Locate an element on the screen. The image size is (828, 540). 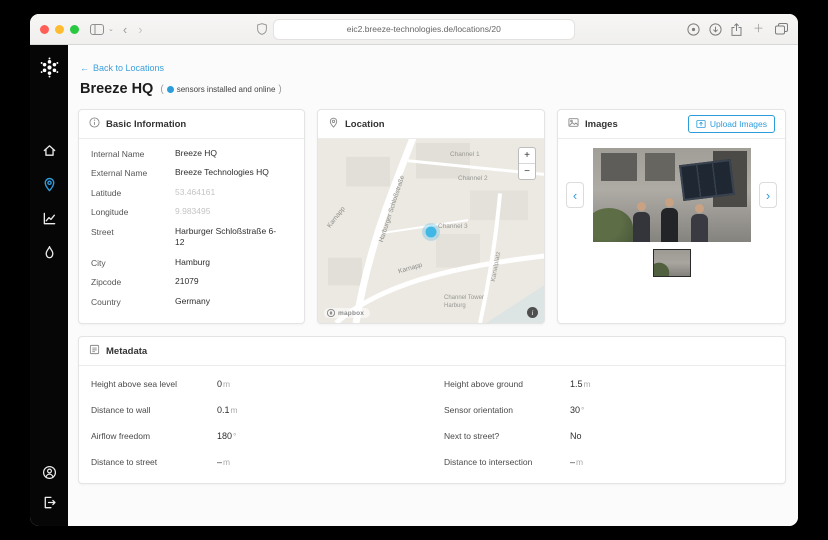
window-controls is located at coordinates (59, 29).